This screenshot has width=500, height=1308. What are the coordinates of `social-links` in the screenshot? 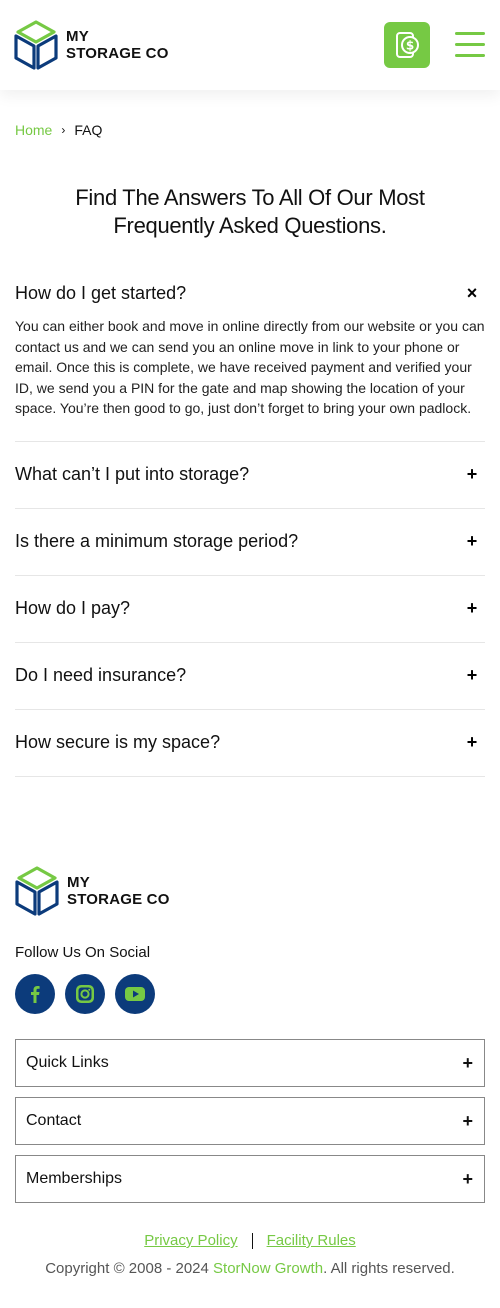 It's located at (90, 994).